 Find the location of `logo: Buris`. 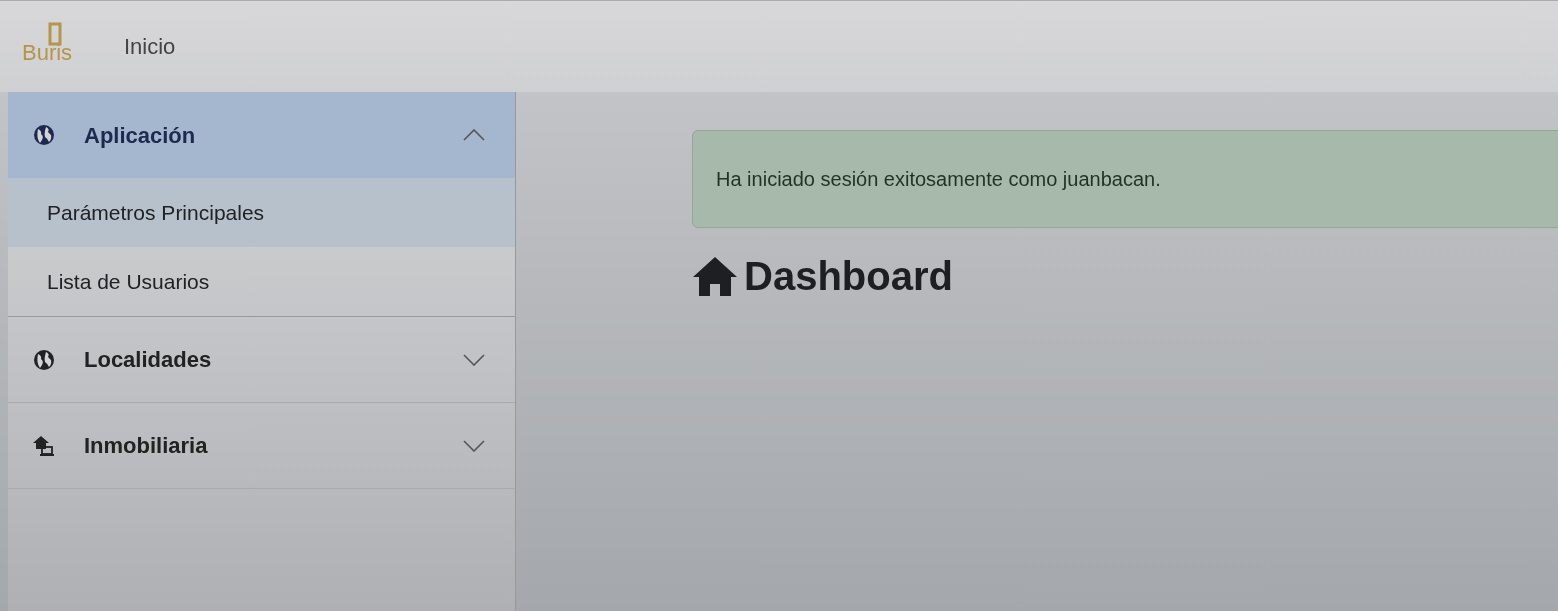

logo: Buris is located at coordinates (55, 46).